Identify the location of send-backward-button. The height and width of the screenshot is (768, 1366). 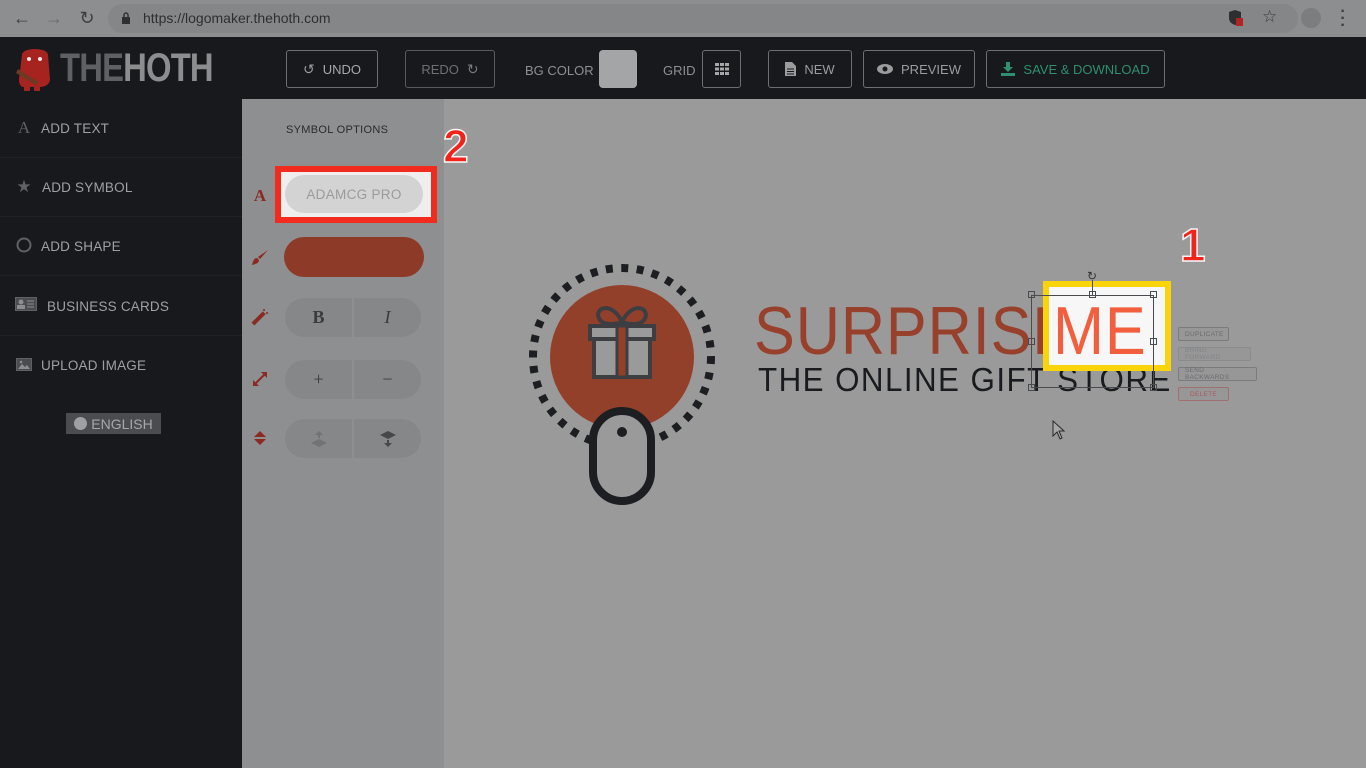
(387, 438).